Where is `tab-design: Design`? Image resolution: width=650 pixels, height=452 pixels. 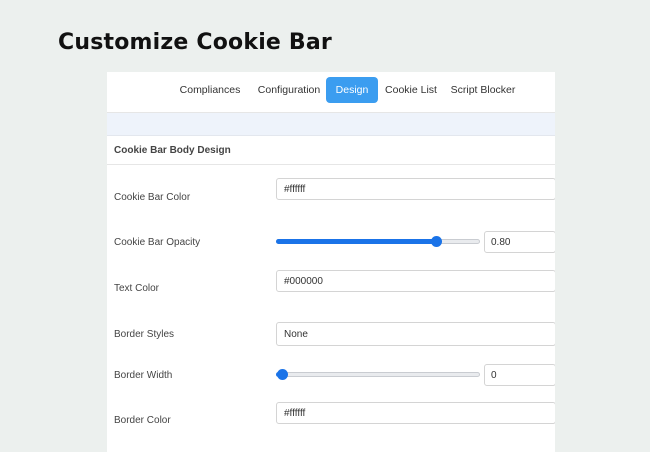
tab-design: Design is located at coordinates (352, 90).